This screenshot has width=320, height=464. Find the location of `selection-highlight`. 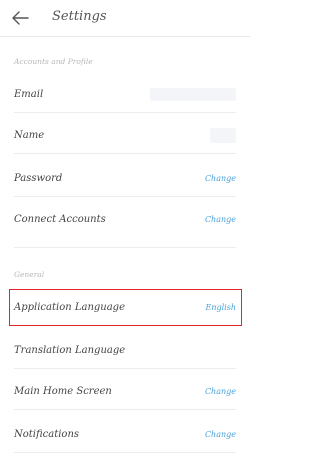

selection-highlight is located at coordinates (125, 307).